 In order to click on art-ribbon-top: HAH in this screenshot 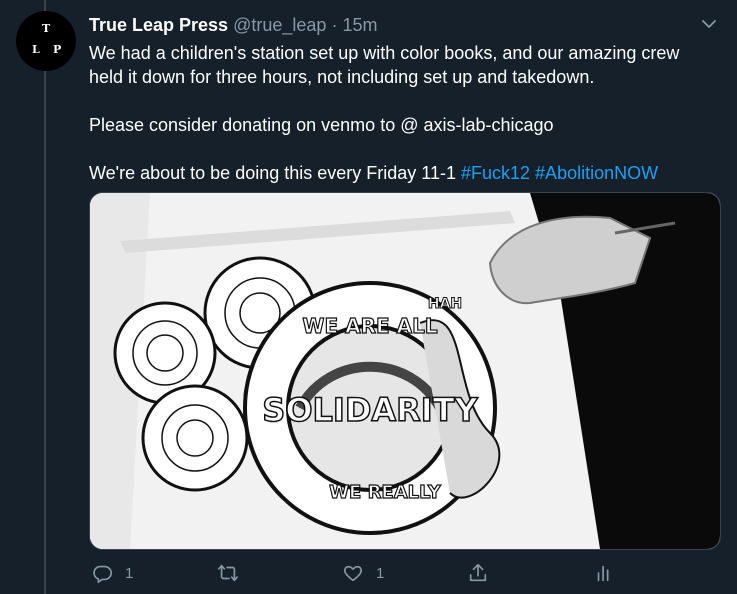, I will do `click(445, 304)`.